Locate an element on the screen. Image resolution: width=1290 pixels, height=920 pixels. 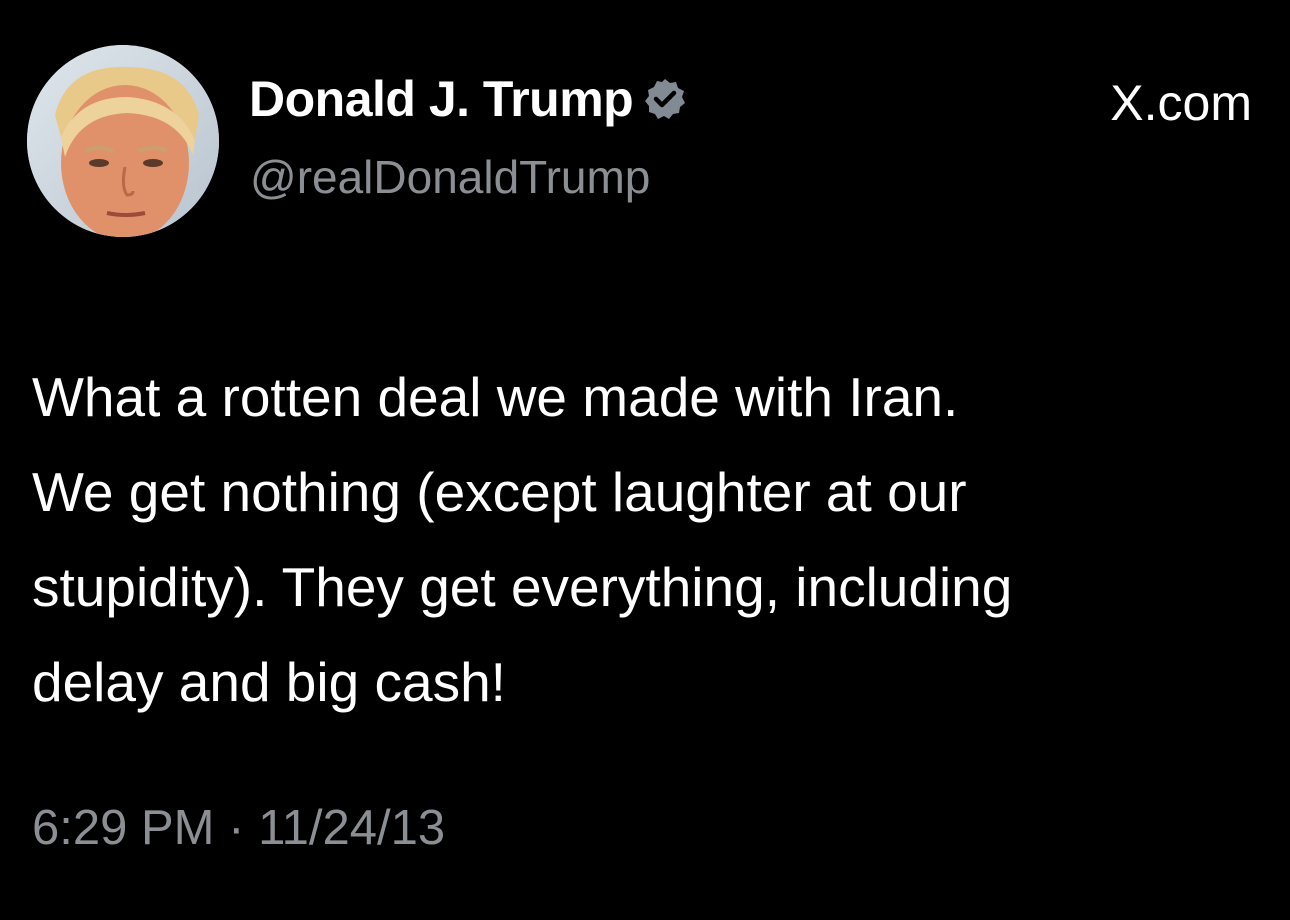
verified-badge-icon is located at coordinates (665, 99).